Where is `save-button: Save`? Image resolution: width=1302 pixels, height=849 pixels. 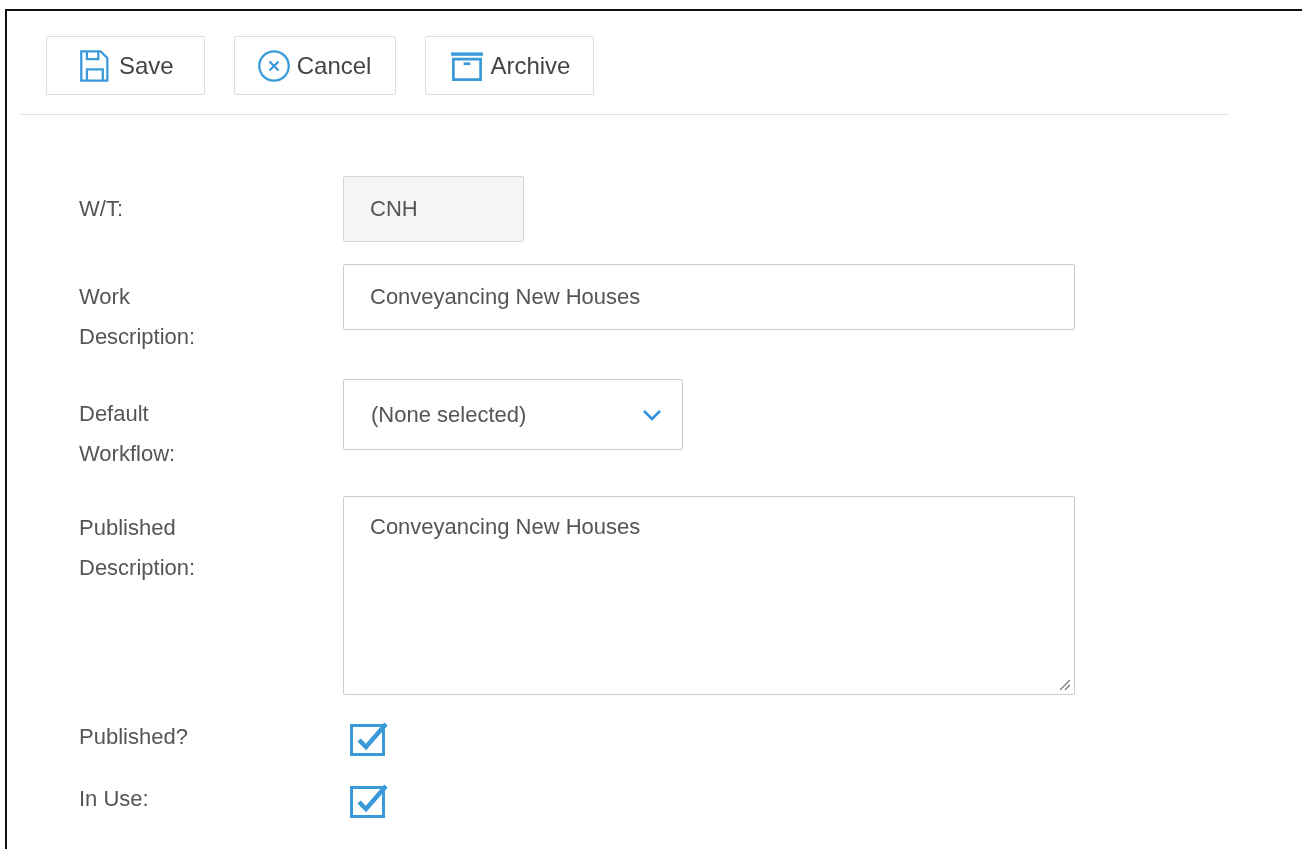 save-button: Save is located at coordinates (125, 65).